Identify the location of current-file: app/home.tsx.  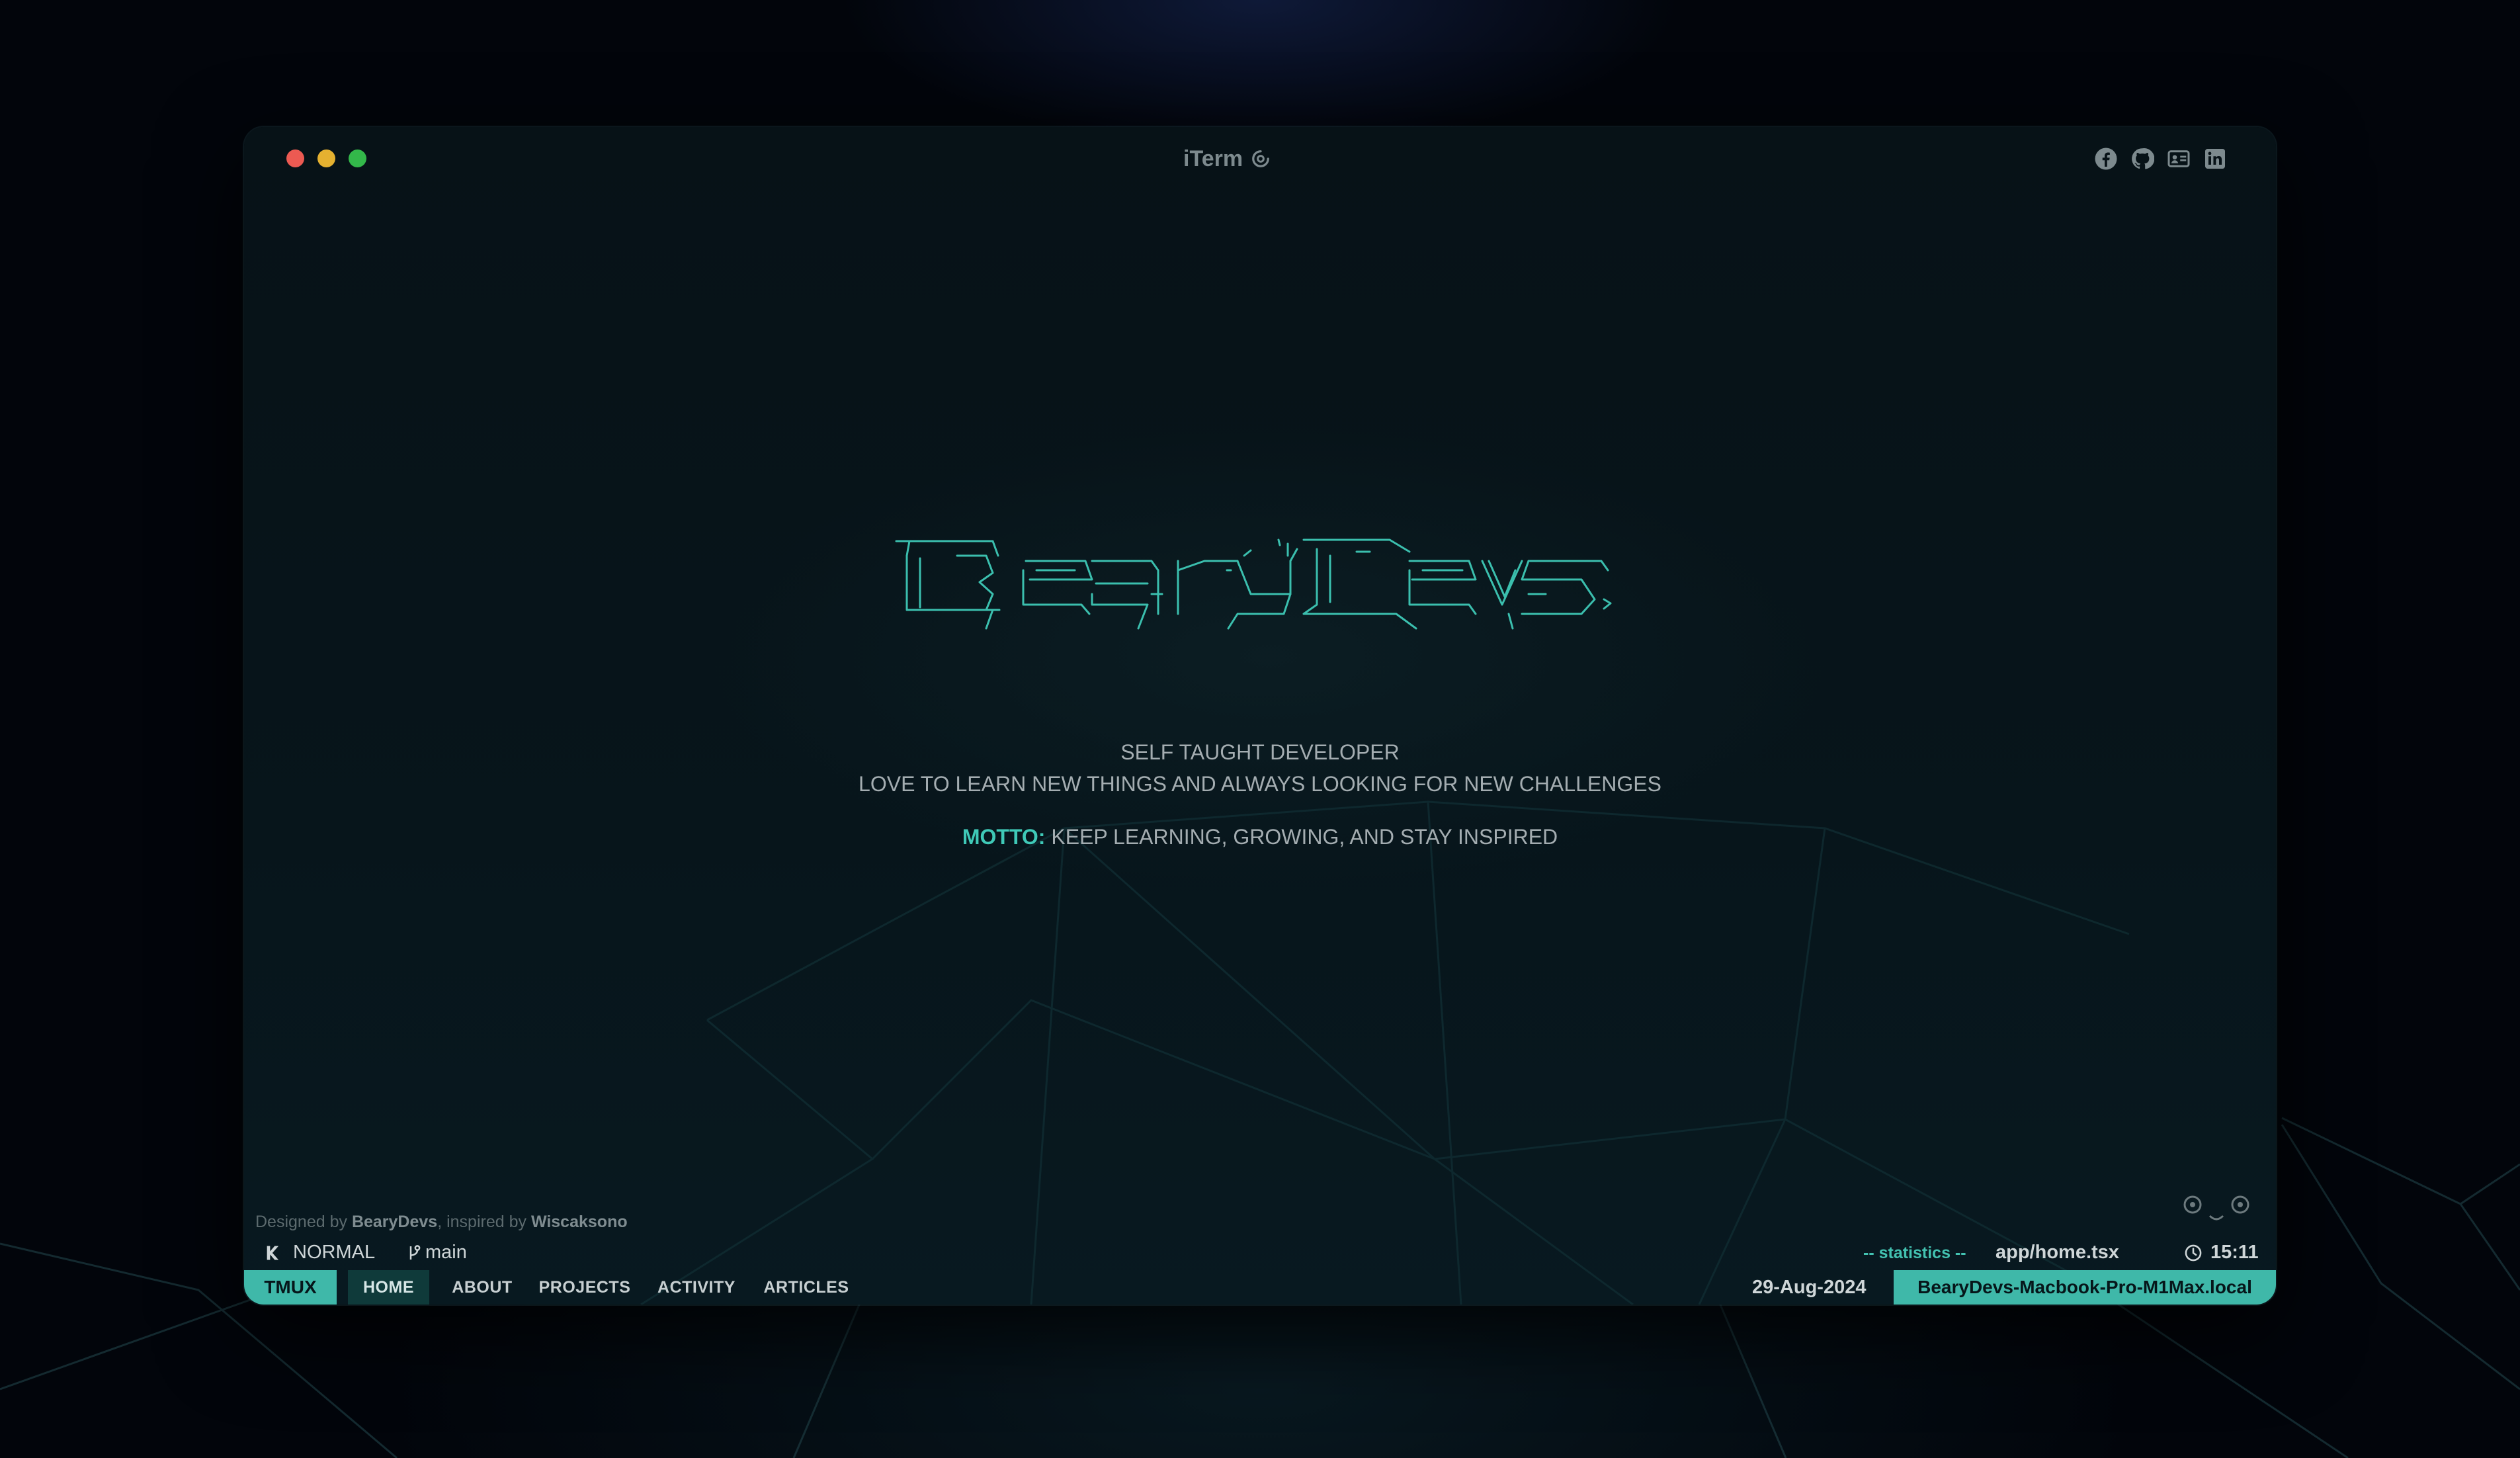
(2057, 1253).